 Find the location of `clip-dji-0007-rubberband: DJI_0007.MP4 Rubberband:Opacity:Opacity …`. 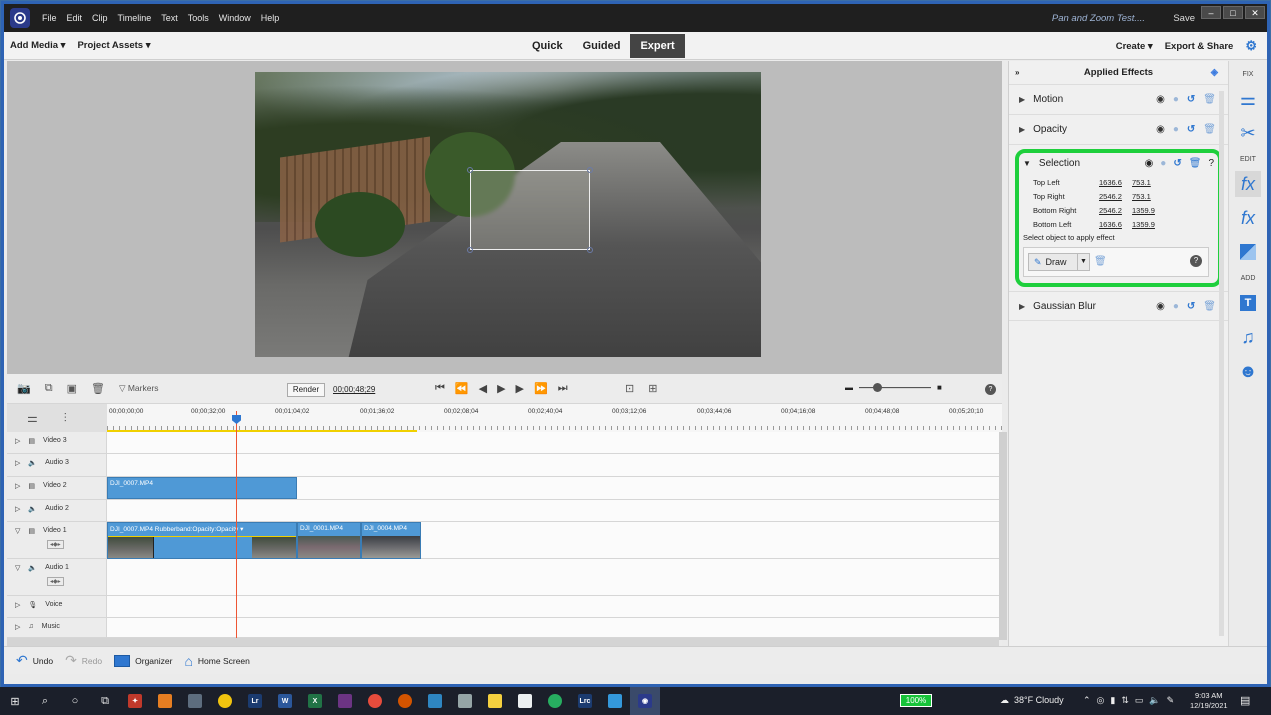

clip-dji-0007-rubberband: DJI_0007.MP4 Rubberband:Opacity:Opacity … is located at coordinates (202, 540).